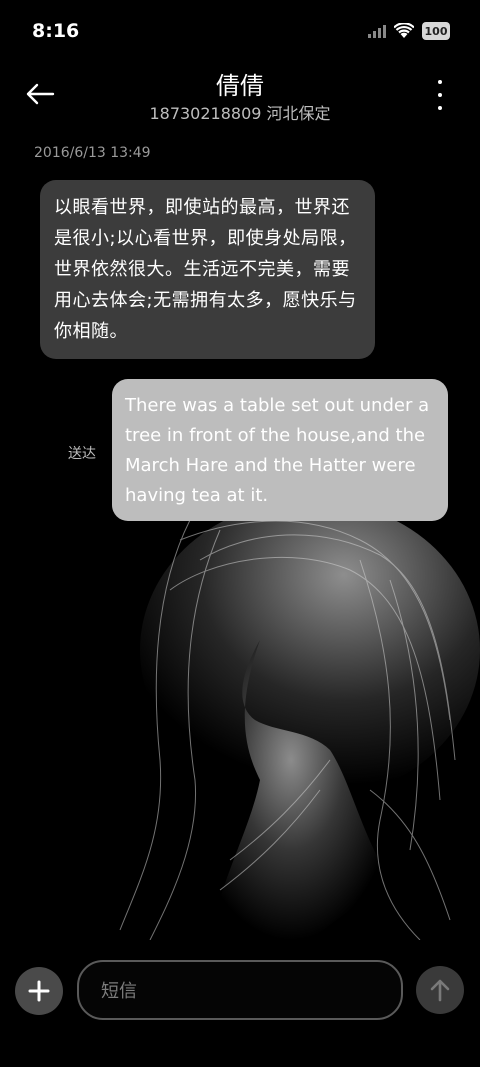 Image resolution: width=480 pixels, height=1067 pixels. I want to click on add-attachment-button, so click(39, 991).